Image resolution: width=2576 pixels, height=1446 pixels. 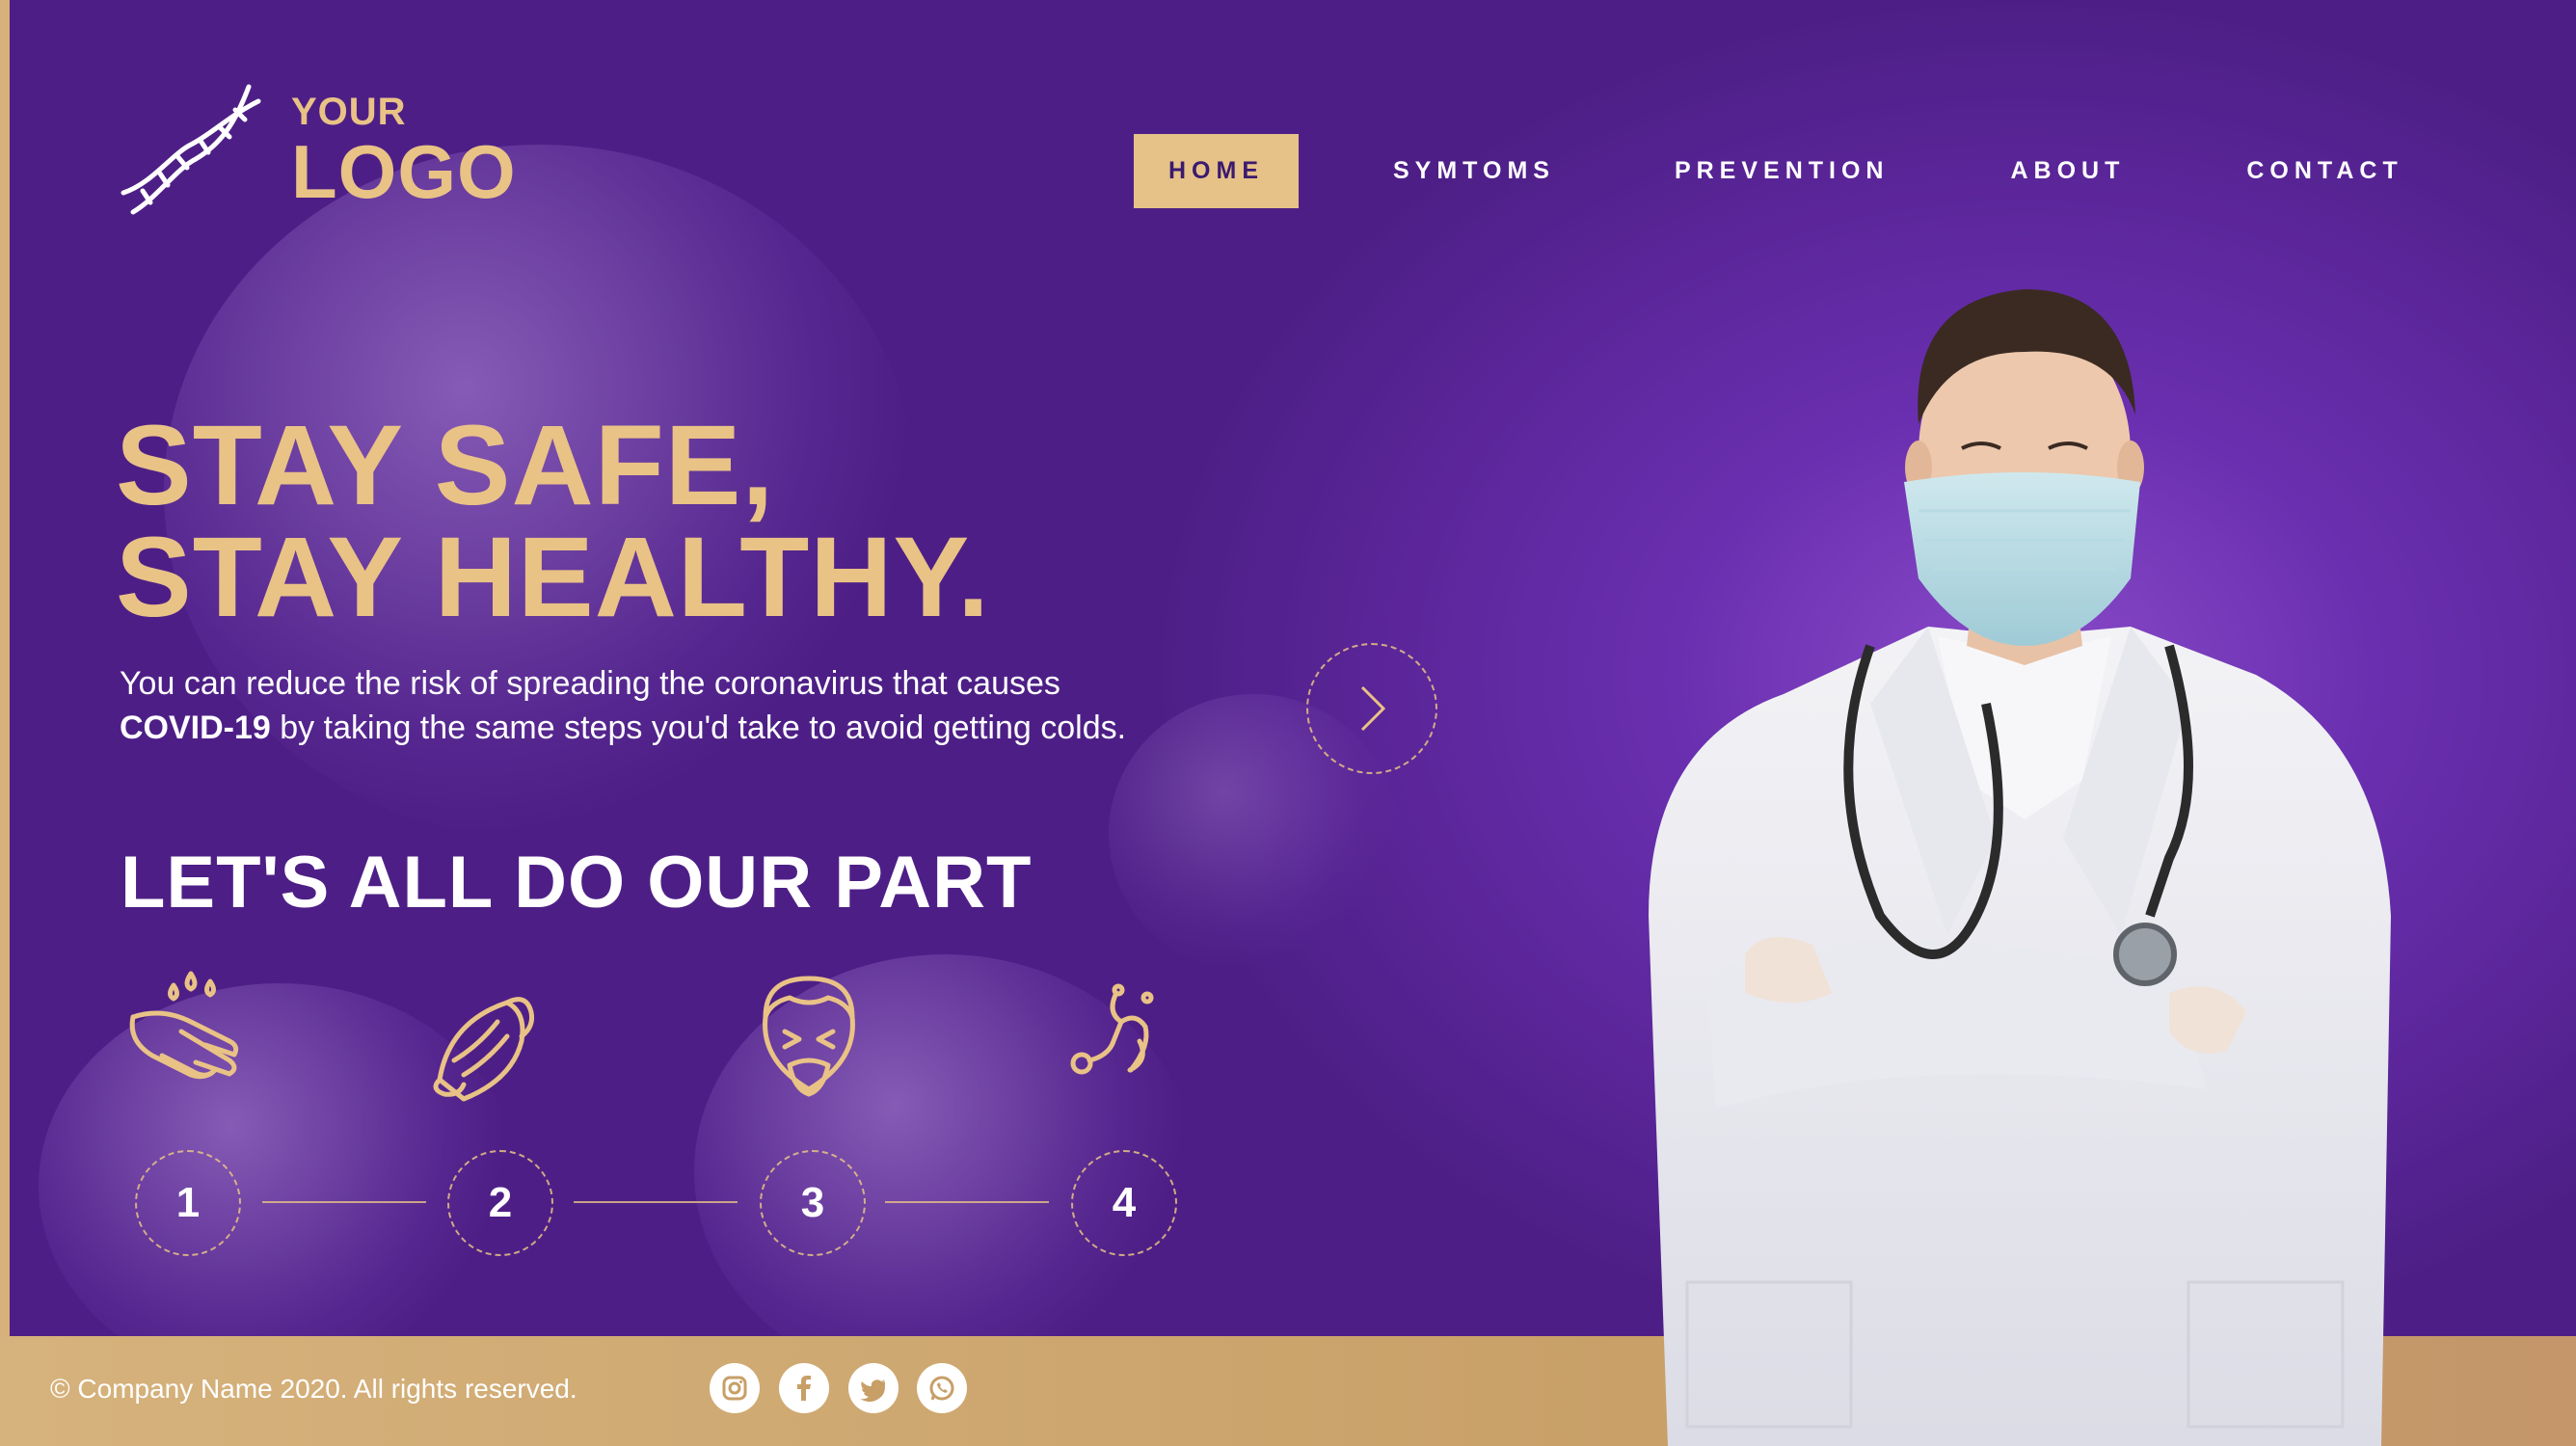 I want to click on chevron-right-icon, so click(x=1373, y=708).